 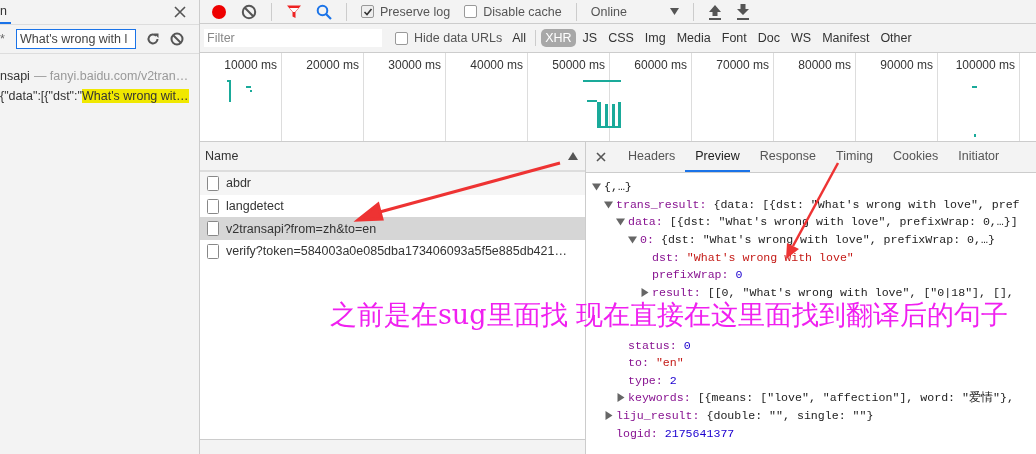 What do you see at coordinates (673, 380) in the screenshot?
I see `property-value: 2` at bounding box center [673, 380].